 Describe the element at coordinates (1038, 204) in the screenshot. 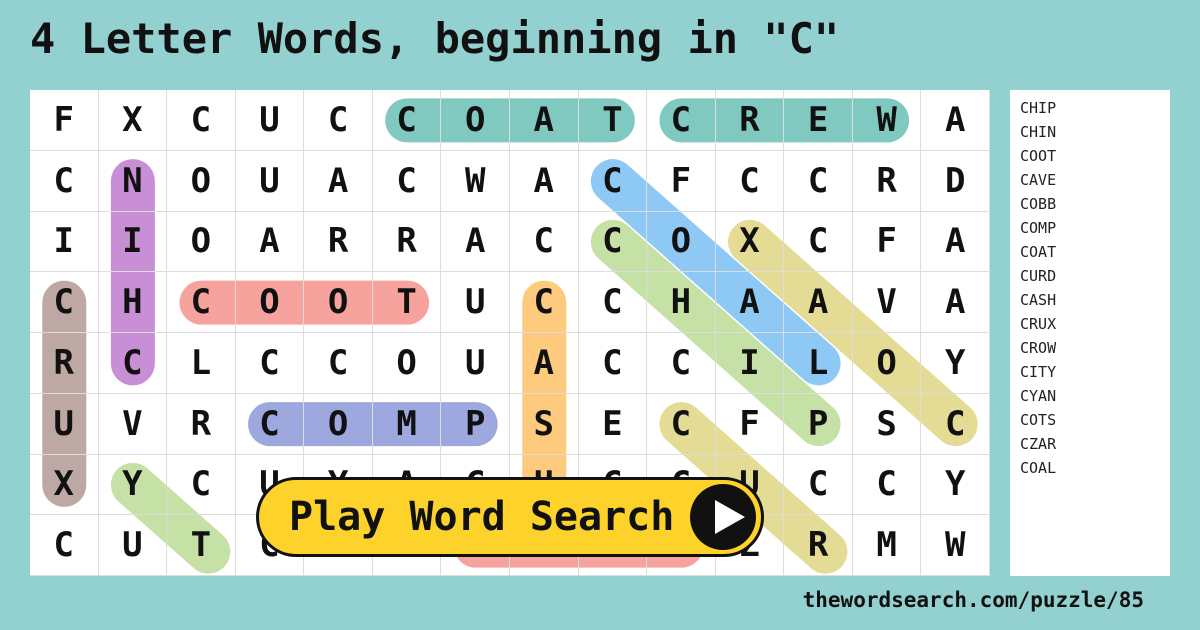

I see `word-list-item: COBB` at that location.